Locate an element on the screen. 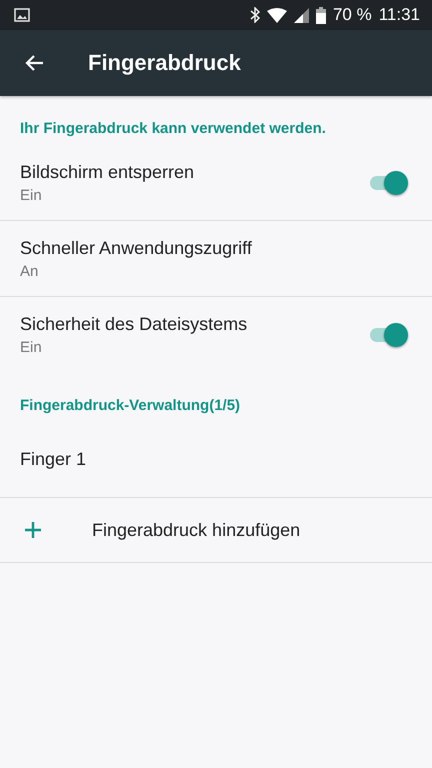 This screenshot has height=768, width=432. settings-row: Schneller Anwendungszugriff An is located at coordinates (216, 259).